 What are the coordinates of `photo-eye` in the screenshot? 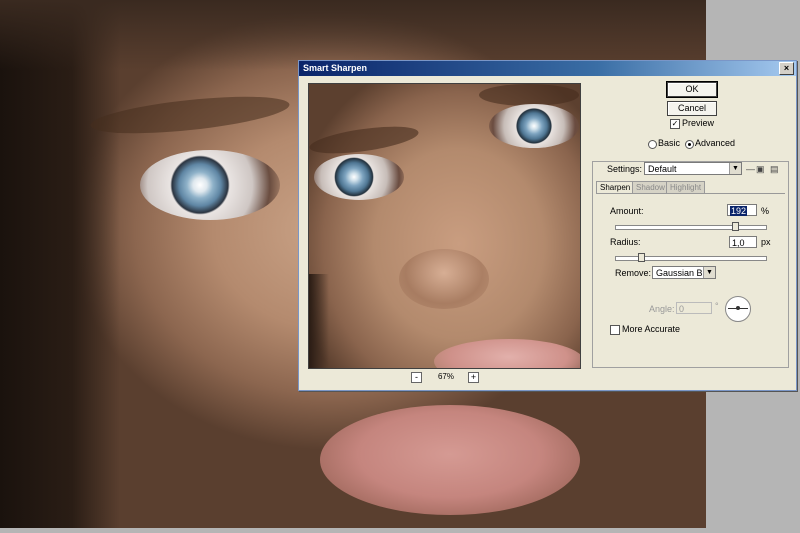 It's located at (210, 185).